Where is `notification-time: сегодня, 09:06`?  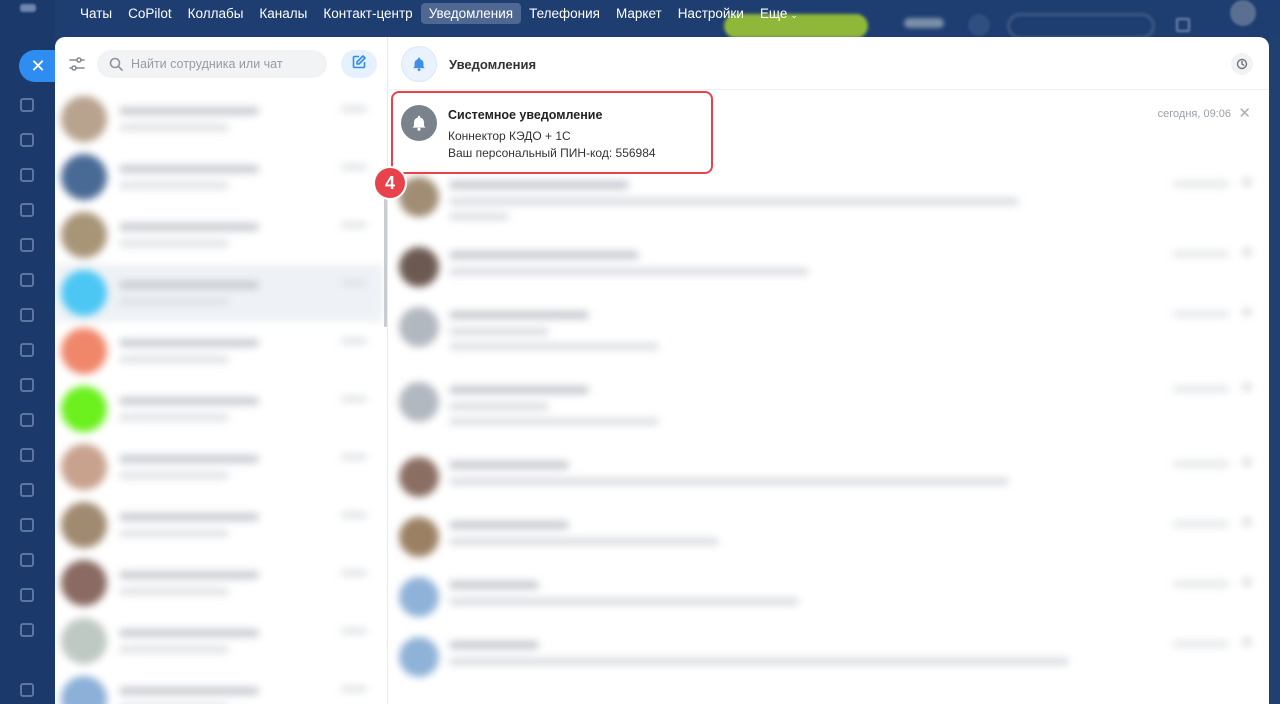 notification-time: сегодня, 09:06 is located at coordinates (1194, 114).